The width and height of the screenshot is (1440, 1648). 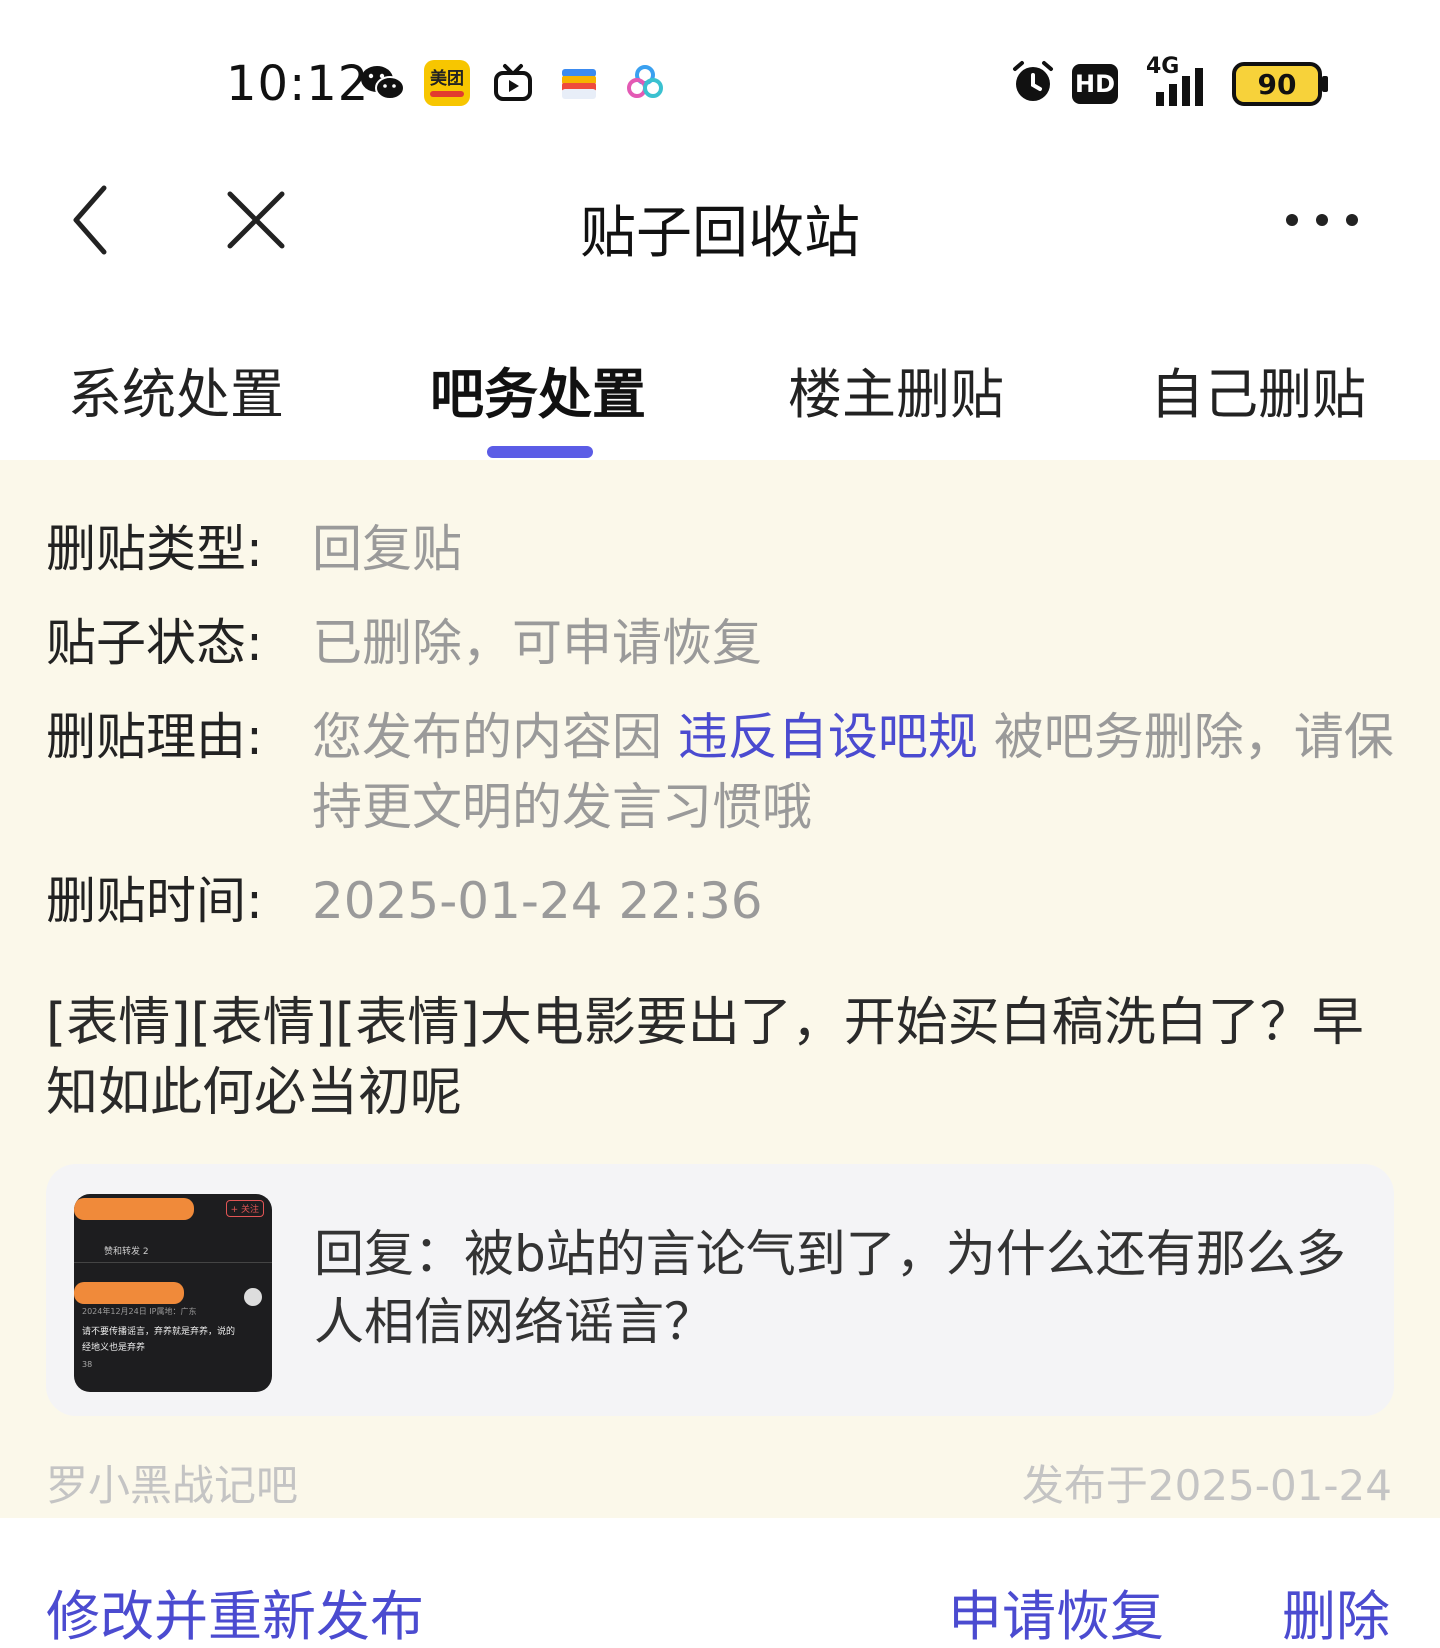 What do you see at coordinates (537, 901) in the screenshot?
I see `delete-time-value: 2025-01-24 22:36` at bounding box center [537, 901].